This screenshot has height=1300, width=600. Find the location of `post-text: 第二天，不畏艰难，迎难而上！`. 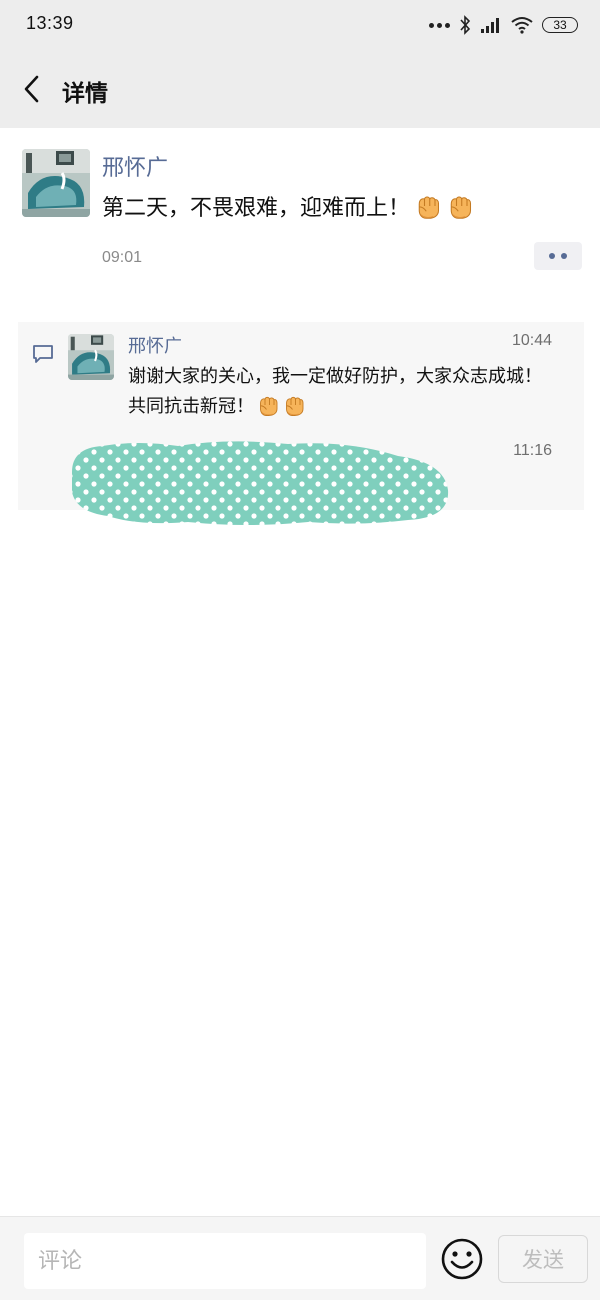

post-text: 第二天，不畏艰难，迎难而上！ is located at coordinates (288, 206).